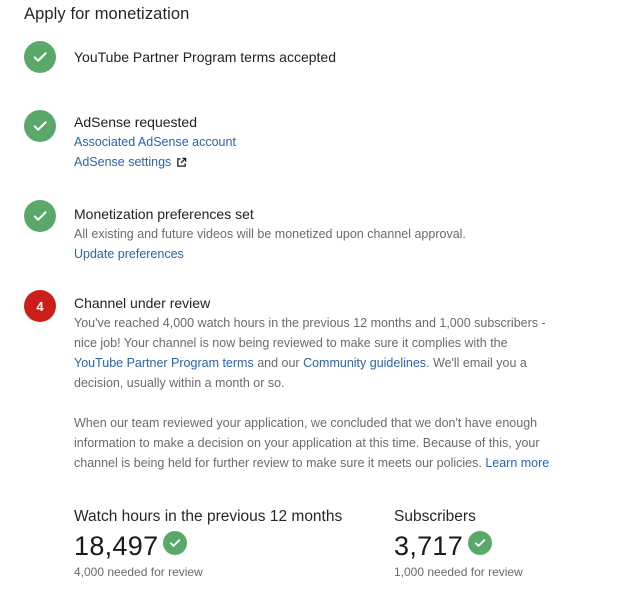 This screenshot has height=604, width=644. What do you see at coordinates (122, 162) in the screenshot?
I see `adsense-settings-link: AdSense settings` at bounding box center [122, 162].